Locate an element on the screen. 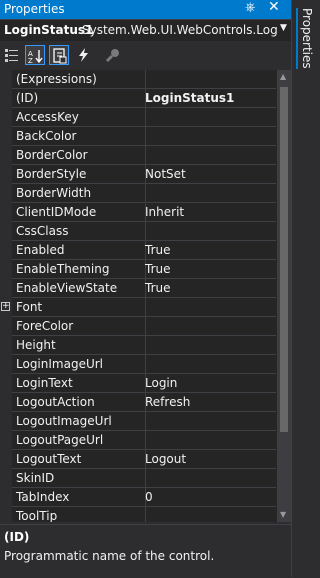 The width and height of the screenshot is (320, 578). property-name: LogoutAction is located at coordinates (79, 402).